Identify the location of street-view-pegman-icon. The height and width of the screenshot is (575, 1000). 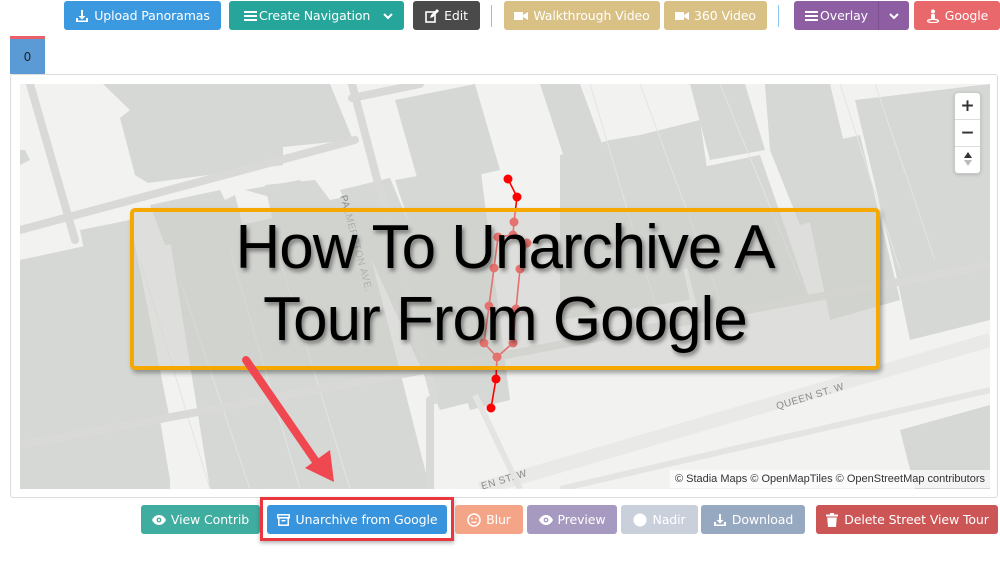
(933, 16).